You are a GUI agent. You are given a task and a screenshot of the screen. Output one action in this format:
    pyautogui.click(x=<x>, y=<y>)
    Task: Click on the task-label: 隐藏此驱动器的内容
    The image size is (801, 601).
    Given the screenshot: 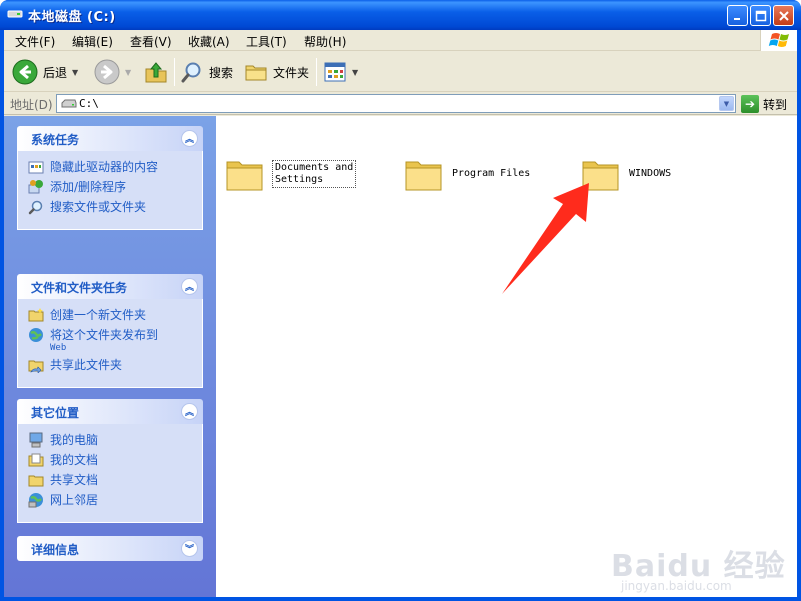 What is the action you would take?
    pyautogui.click(x=104, y=167)
    